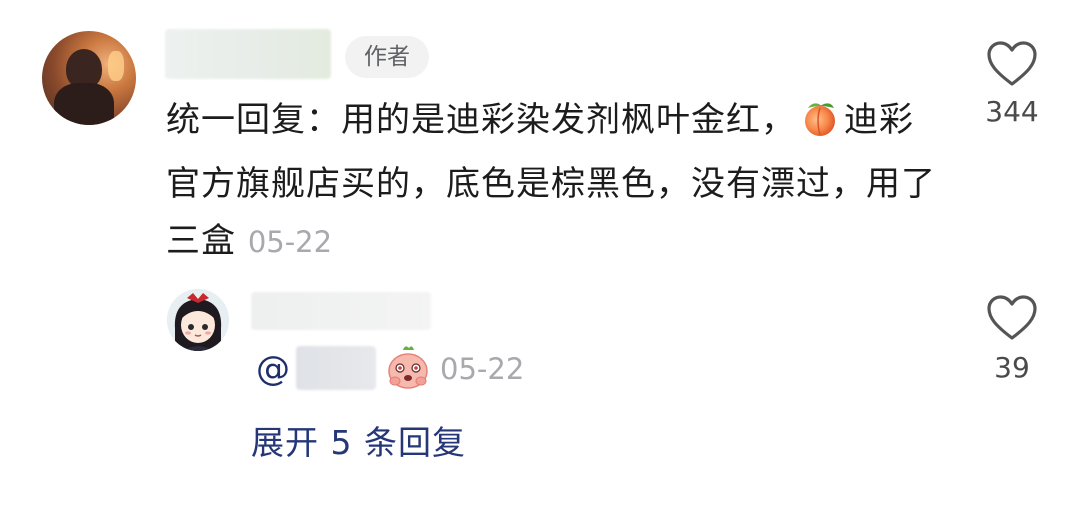 The width and height of the screenshot is (1080, 507). Describe the element at coordinates (408, 367) in the screenshot. I see `blushing-face-icon` at that location.